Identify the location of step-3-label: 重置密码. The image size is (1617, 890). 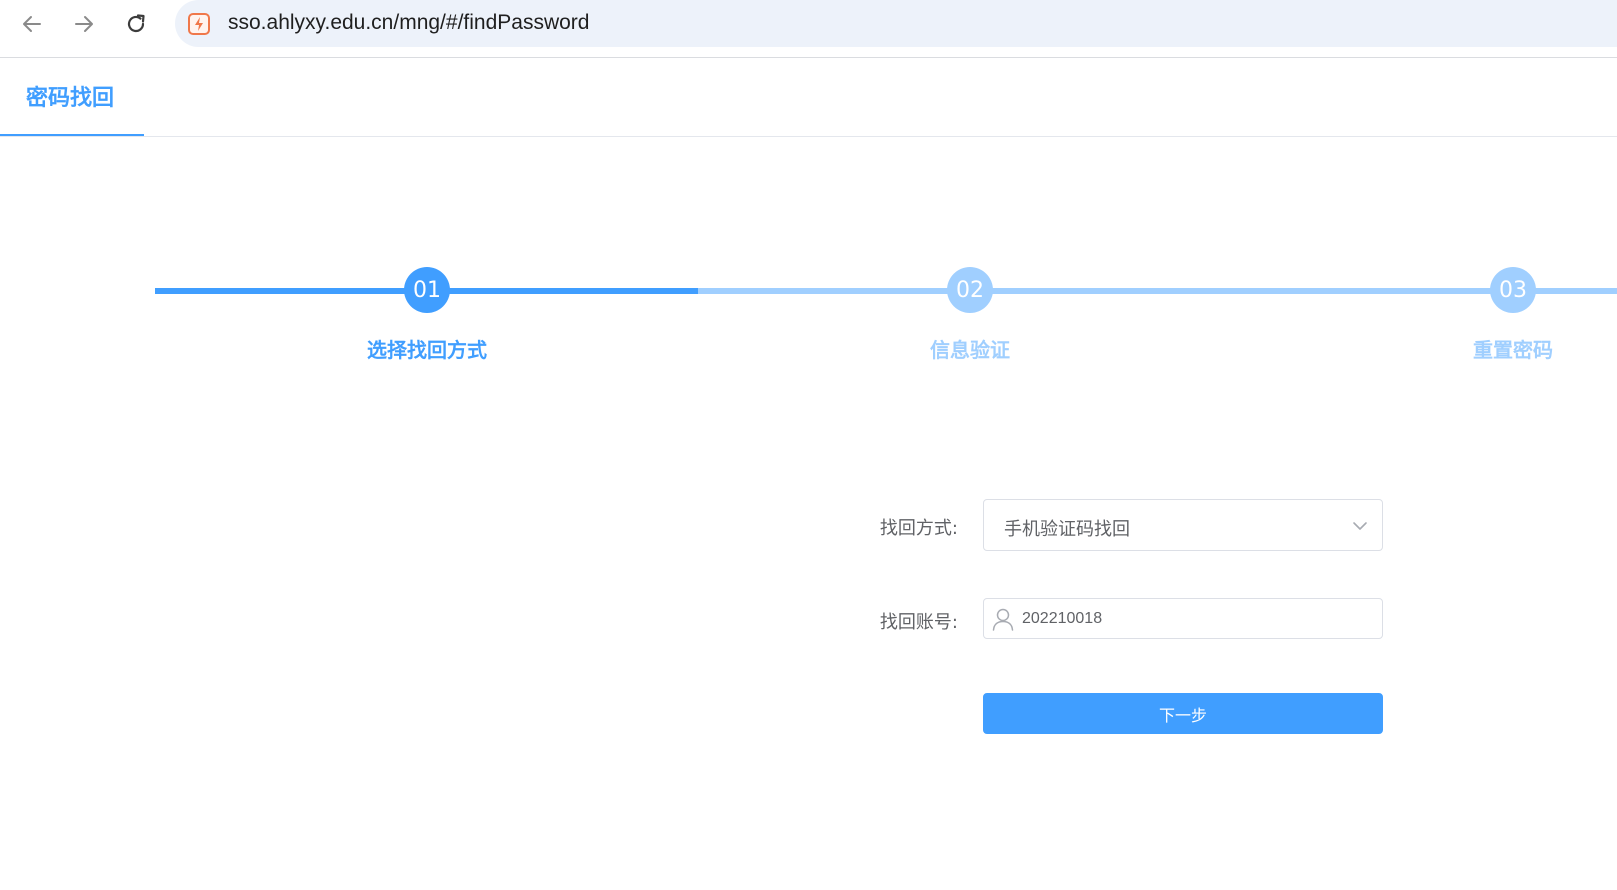
(1513, 350).